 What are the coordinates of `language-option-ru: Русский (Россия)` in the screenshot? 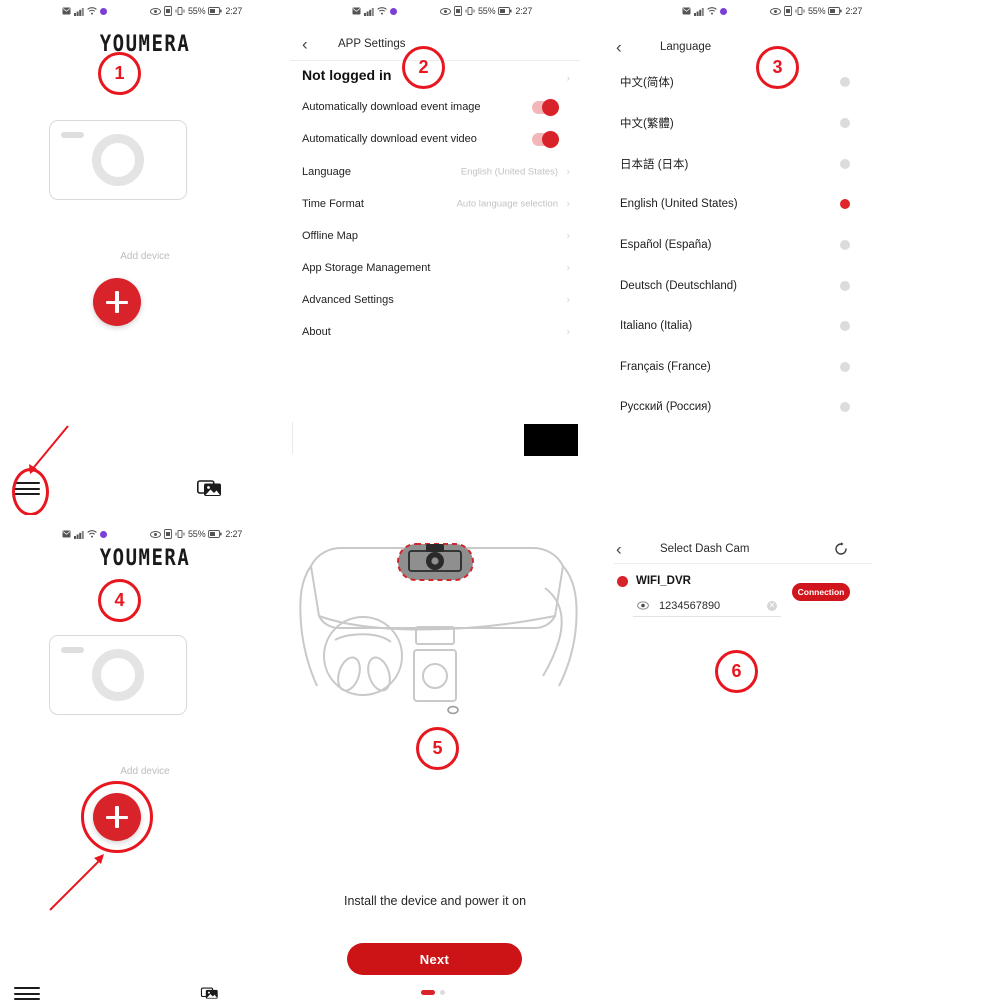 It's located at (800, 407).